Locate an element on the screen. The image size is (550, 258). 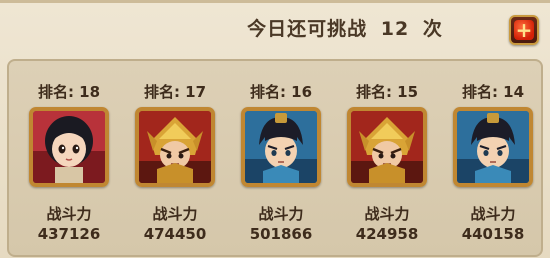
remaining-challenges-text: 今日还可挑战 12 次 is located at coordinates (275, 29).